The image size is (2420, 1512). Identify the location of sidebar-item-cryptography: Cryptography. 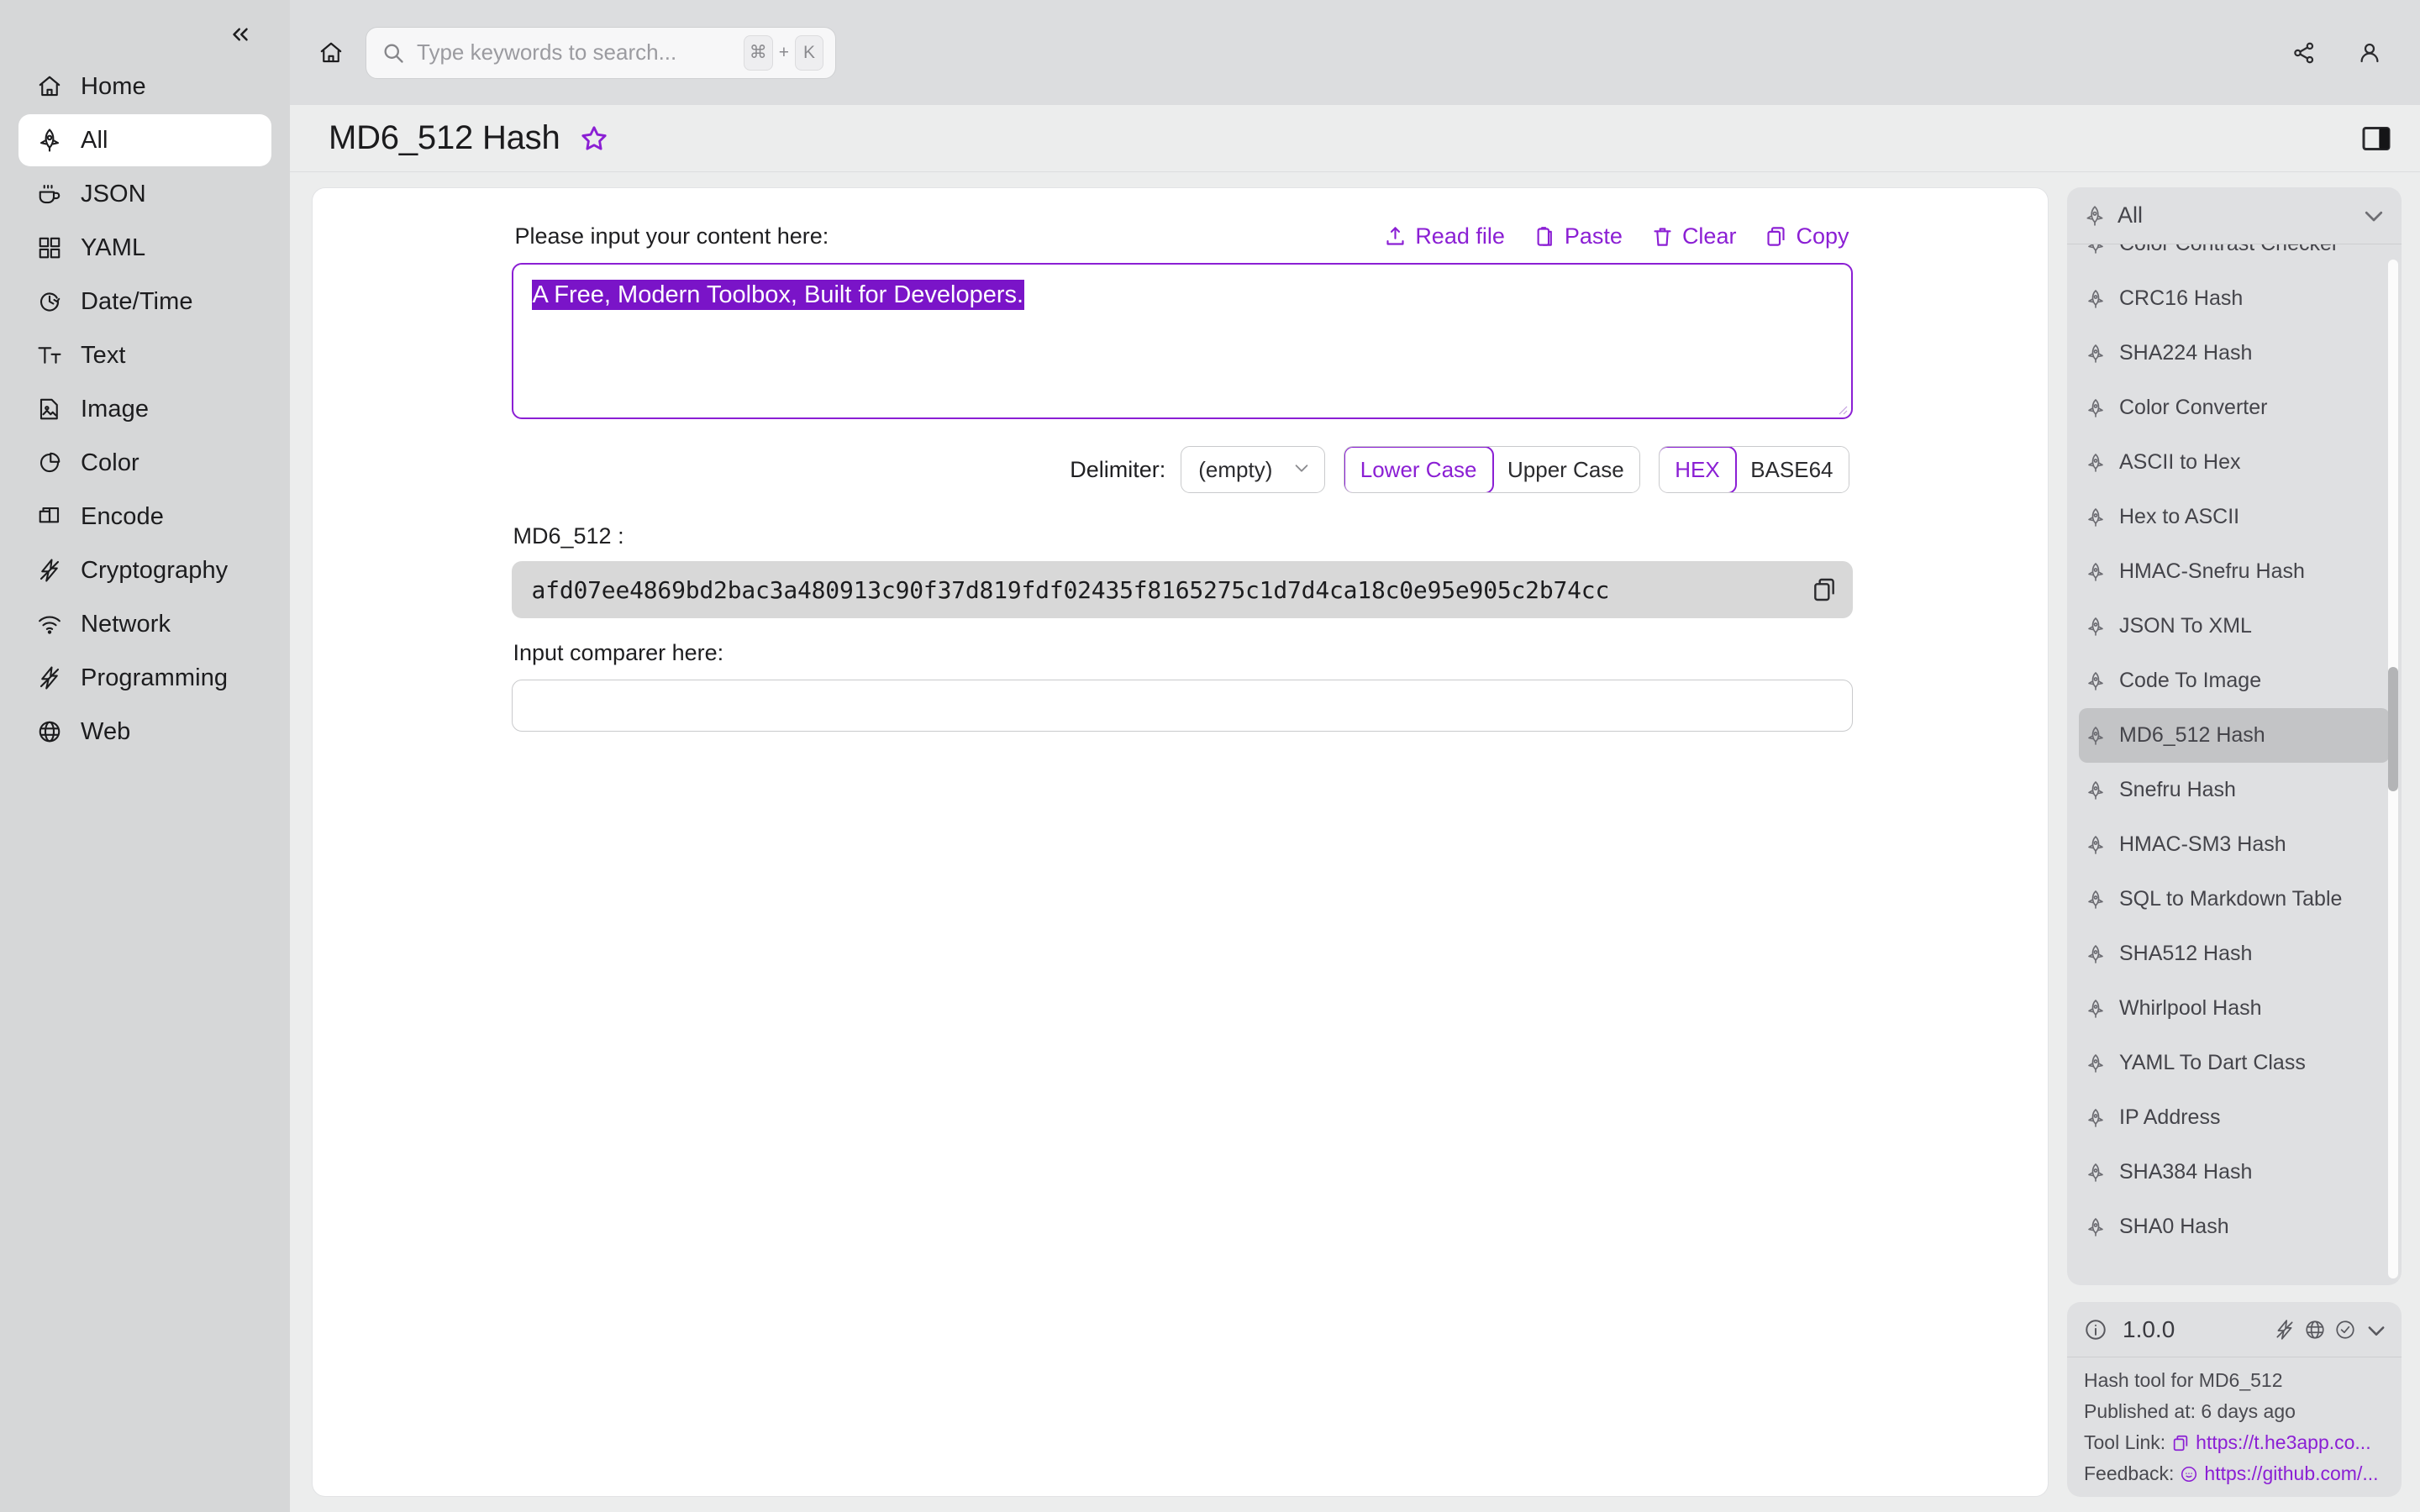
(144, 570).